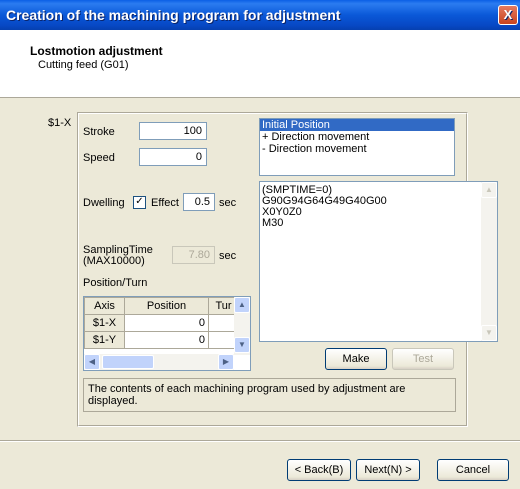 This screenshot has width=520, height=489. I want to click on test-button: Test, so click(423, 359).